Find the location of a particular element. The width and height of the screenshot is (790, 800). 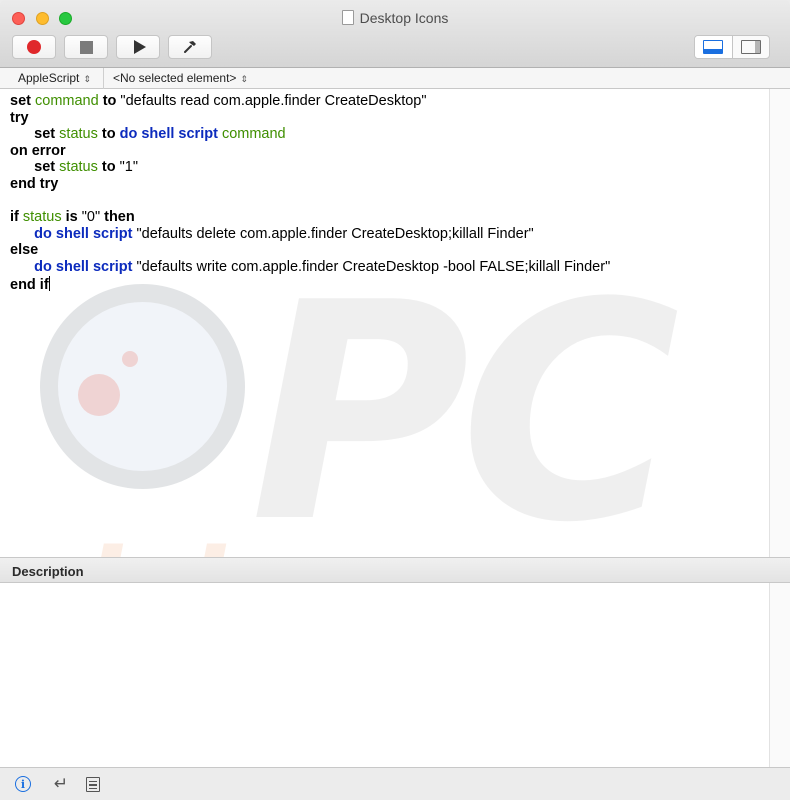

title-bar: Desktop Icons is located at coordinates (395, 34).